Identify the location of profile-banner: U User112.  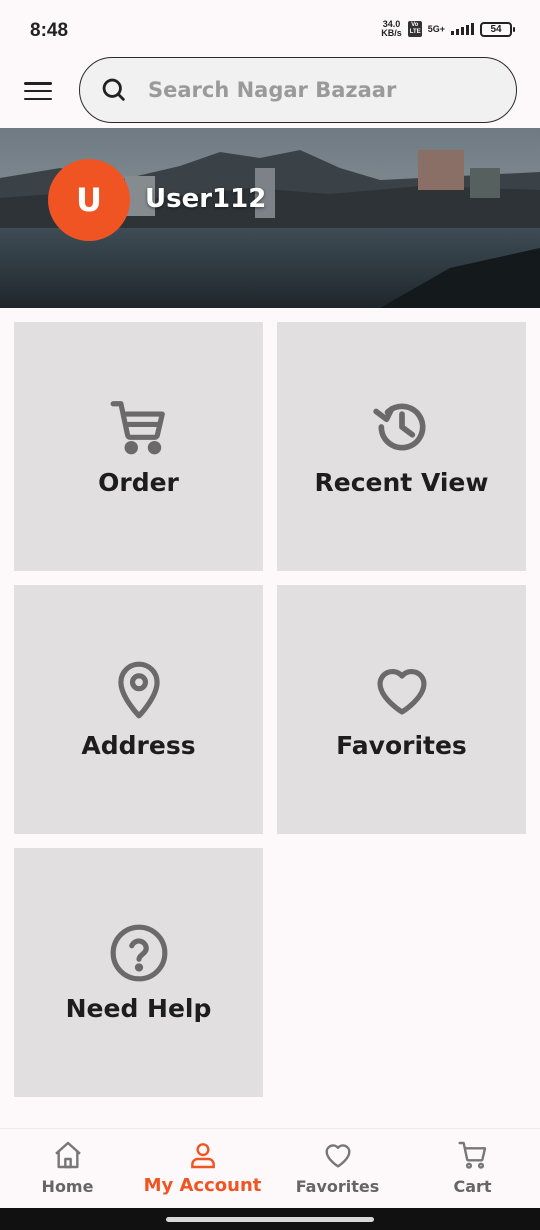
(270, 218).